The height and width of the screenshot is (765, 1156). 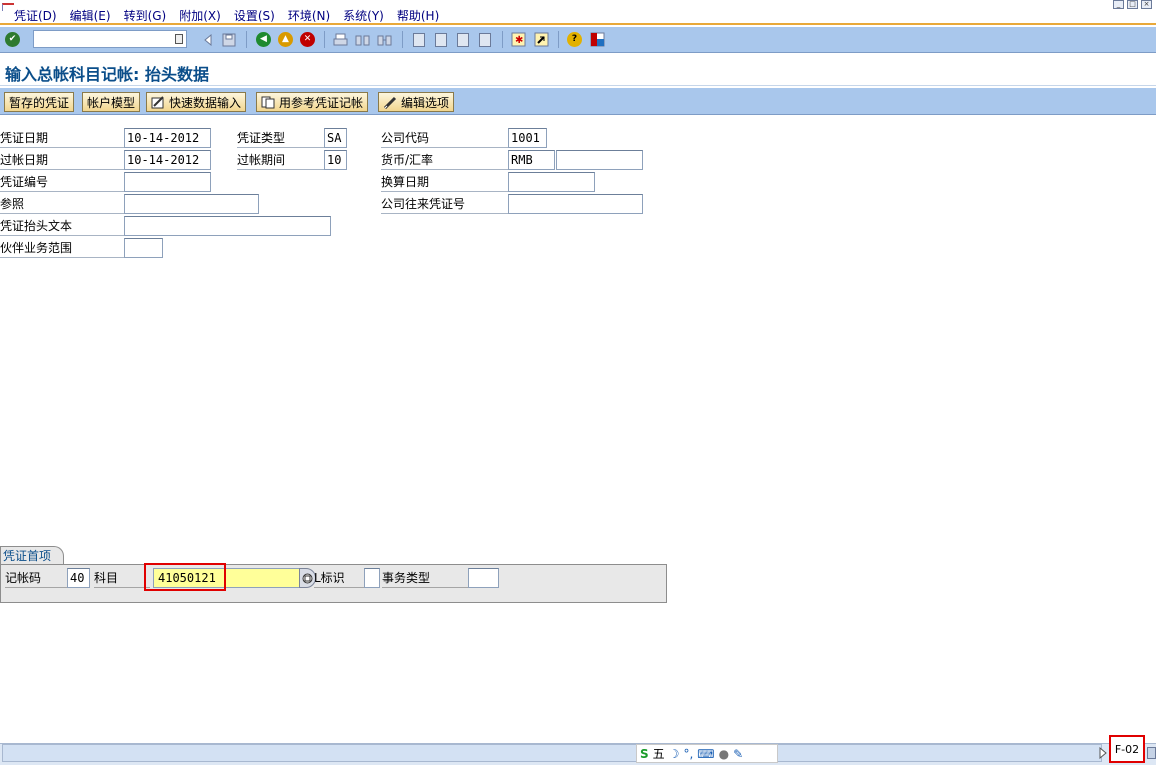 I want to click on special-gl-field, so click(x=372, y=578).